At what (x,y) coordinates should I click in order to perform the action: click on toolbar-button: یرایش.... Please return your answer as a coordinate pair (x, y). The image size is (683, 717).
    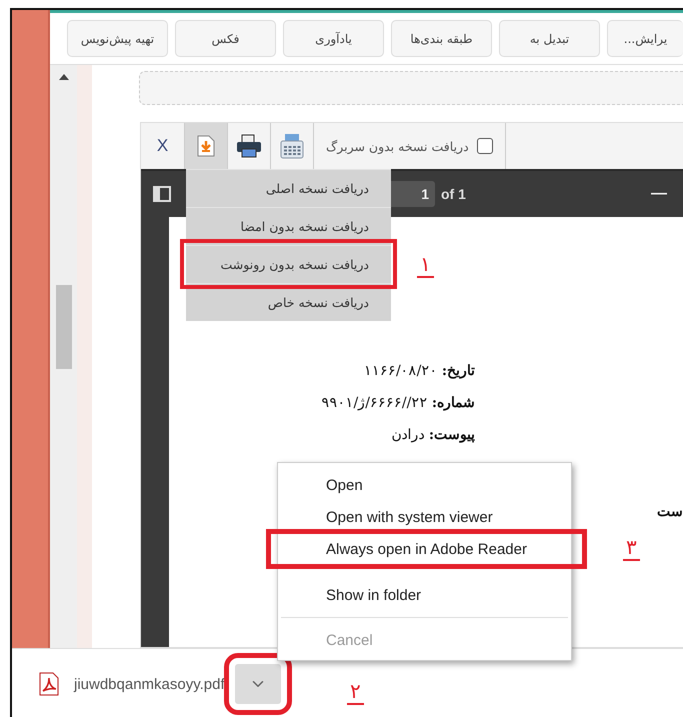
    Looking at the image, I should click on (645, 38).